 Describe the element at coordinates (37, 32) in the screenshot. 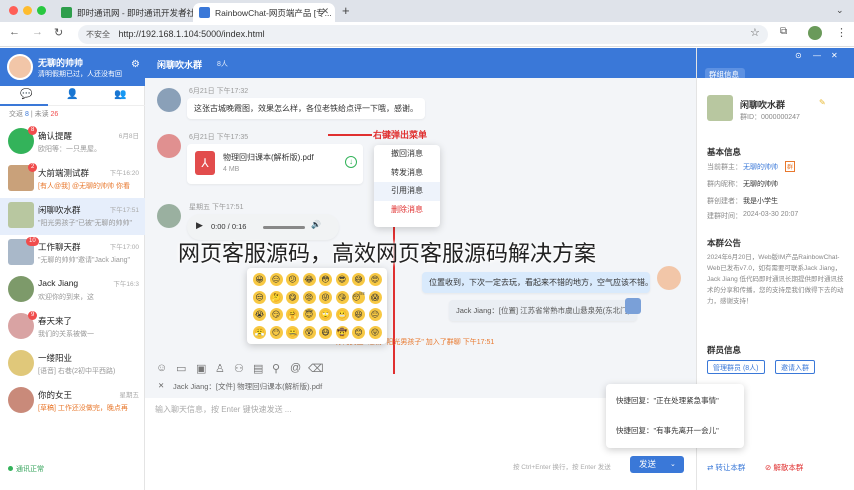

I see `forward-icon: →` at that location.